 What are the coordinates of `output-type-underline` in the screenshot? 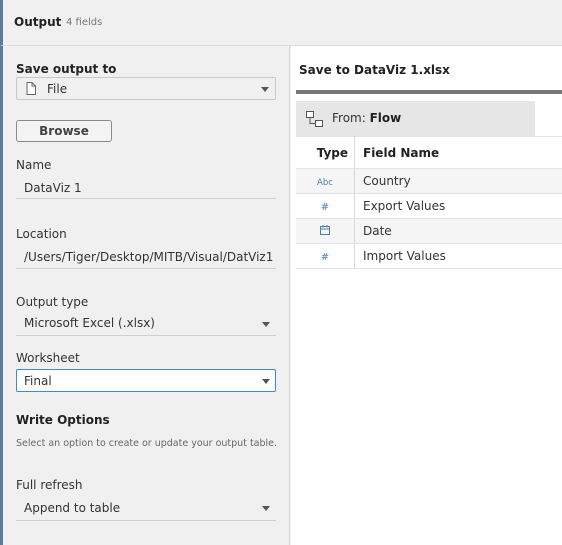 It's located at (146, 335).